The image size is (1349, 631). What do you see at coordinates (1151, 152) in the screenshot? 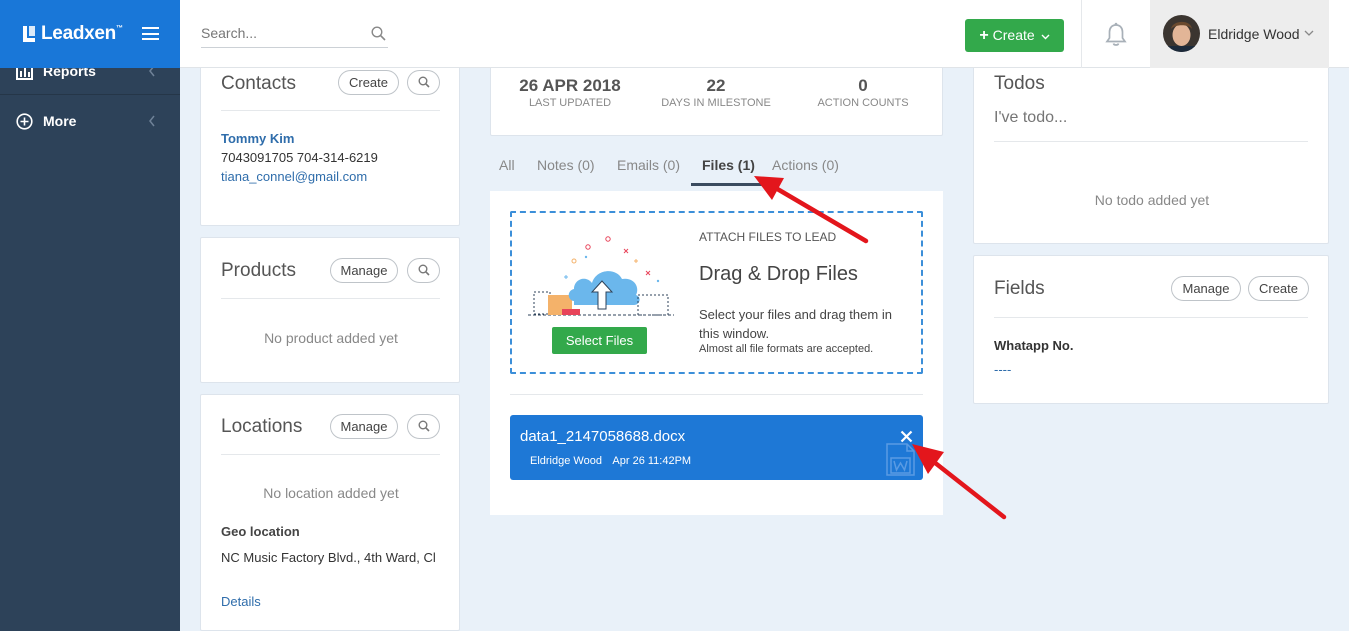
I see `todos-card: Todos No todo added yet` at bounding box center [1151, 152].